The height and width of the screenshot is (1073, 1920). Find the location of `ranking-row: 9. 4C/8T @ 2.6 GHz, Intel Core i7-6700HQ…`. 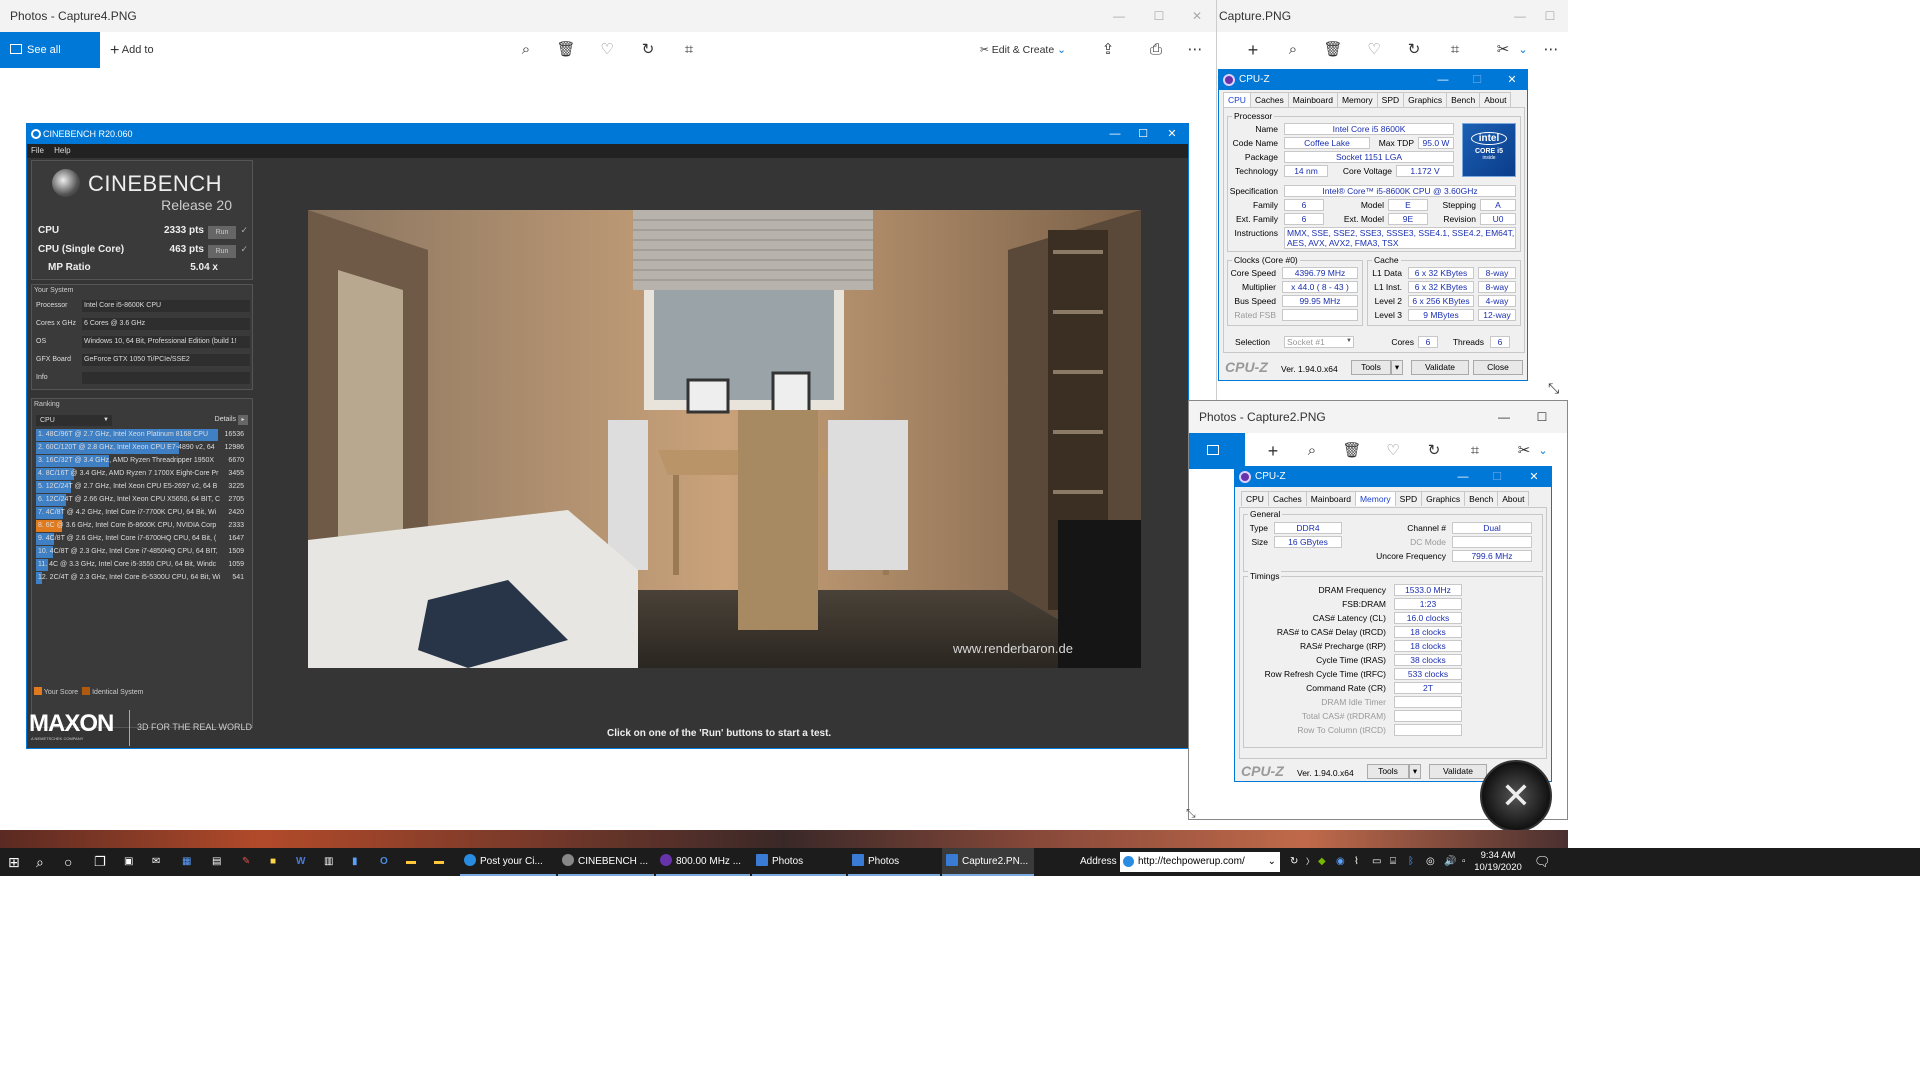

ranking-row: 9. 4C/8T @ 2.6 GHz, Intel Core i7-6700HQ… is located at coordinates (142, 539).